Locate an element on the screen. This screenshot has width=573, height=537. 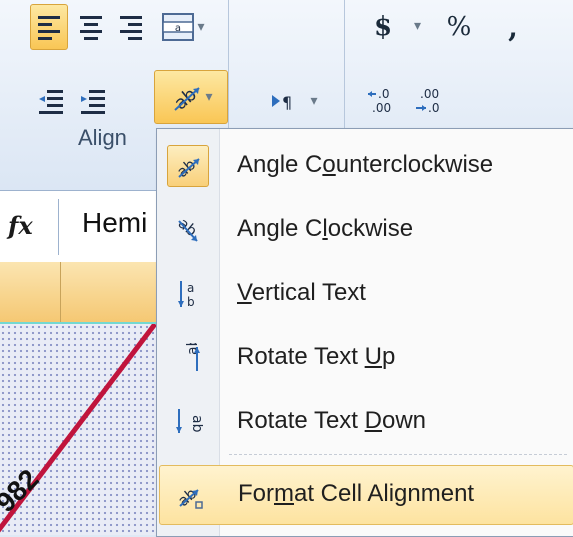
accounting-format-button: $ is located at coordinates (383, 27).